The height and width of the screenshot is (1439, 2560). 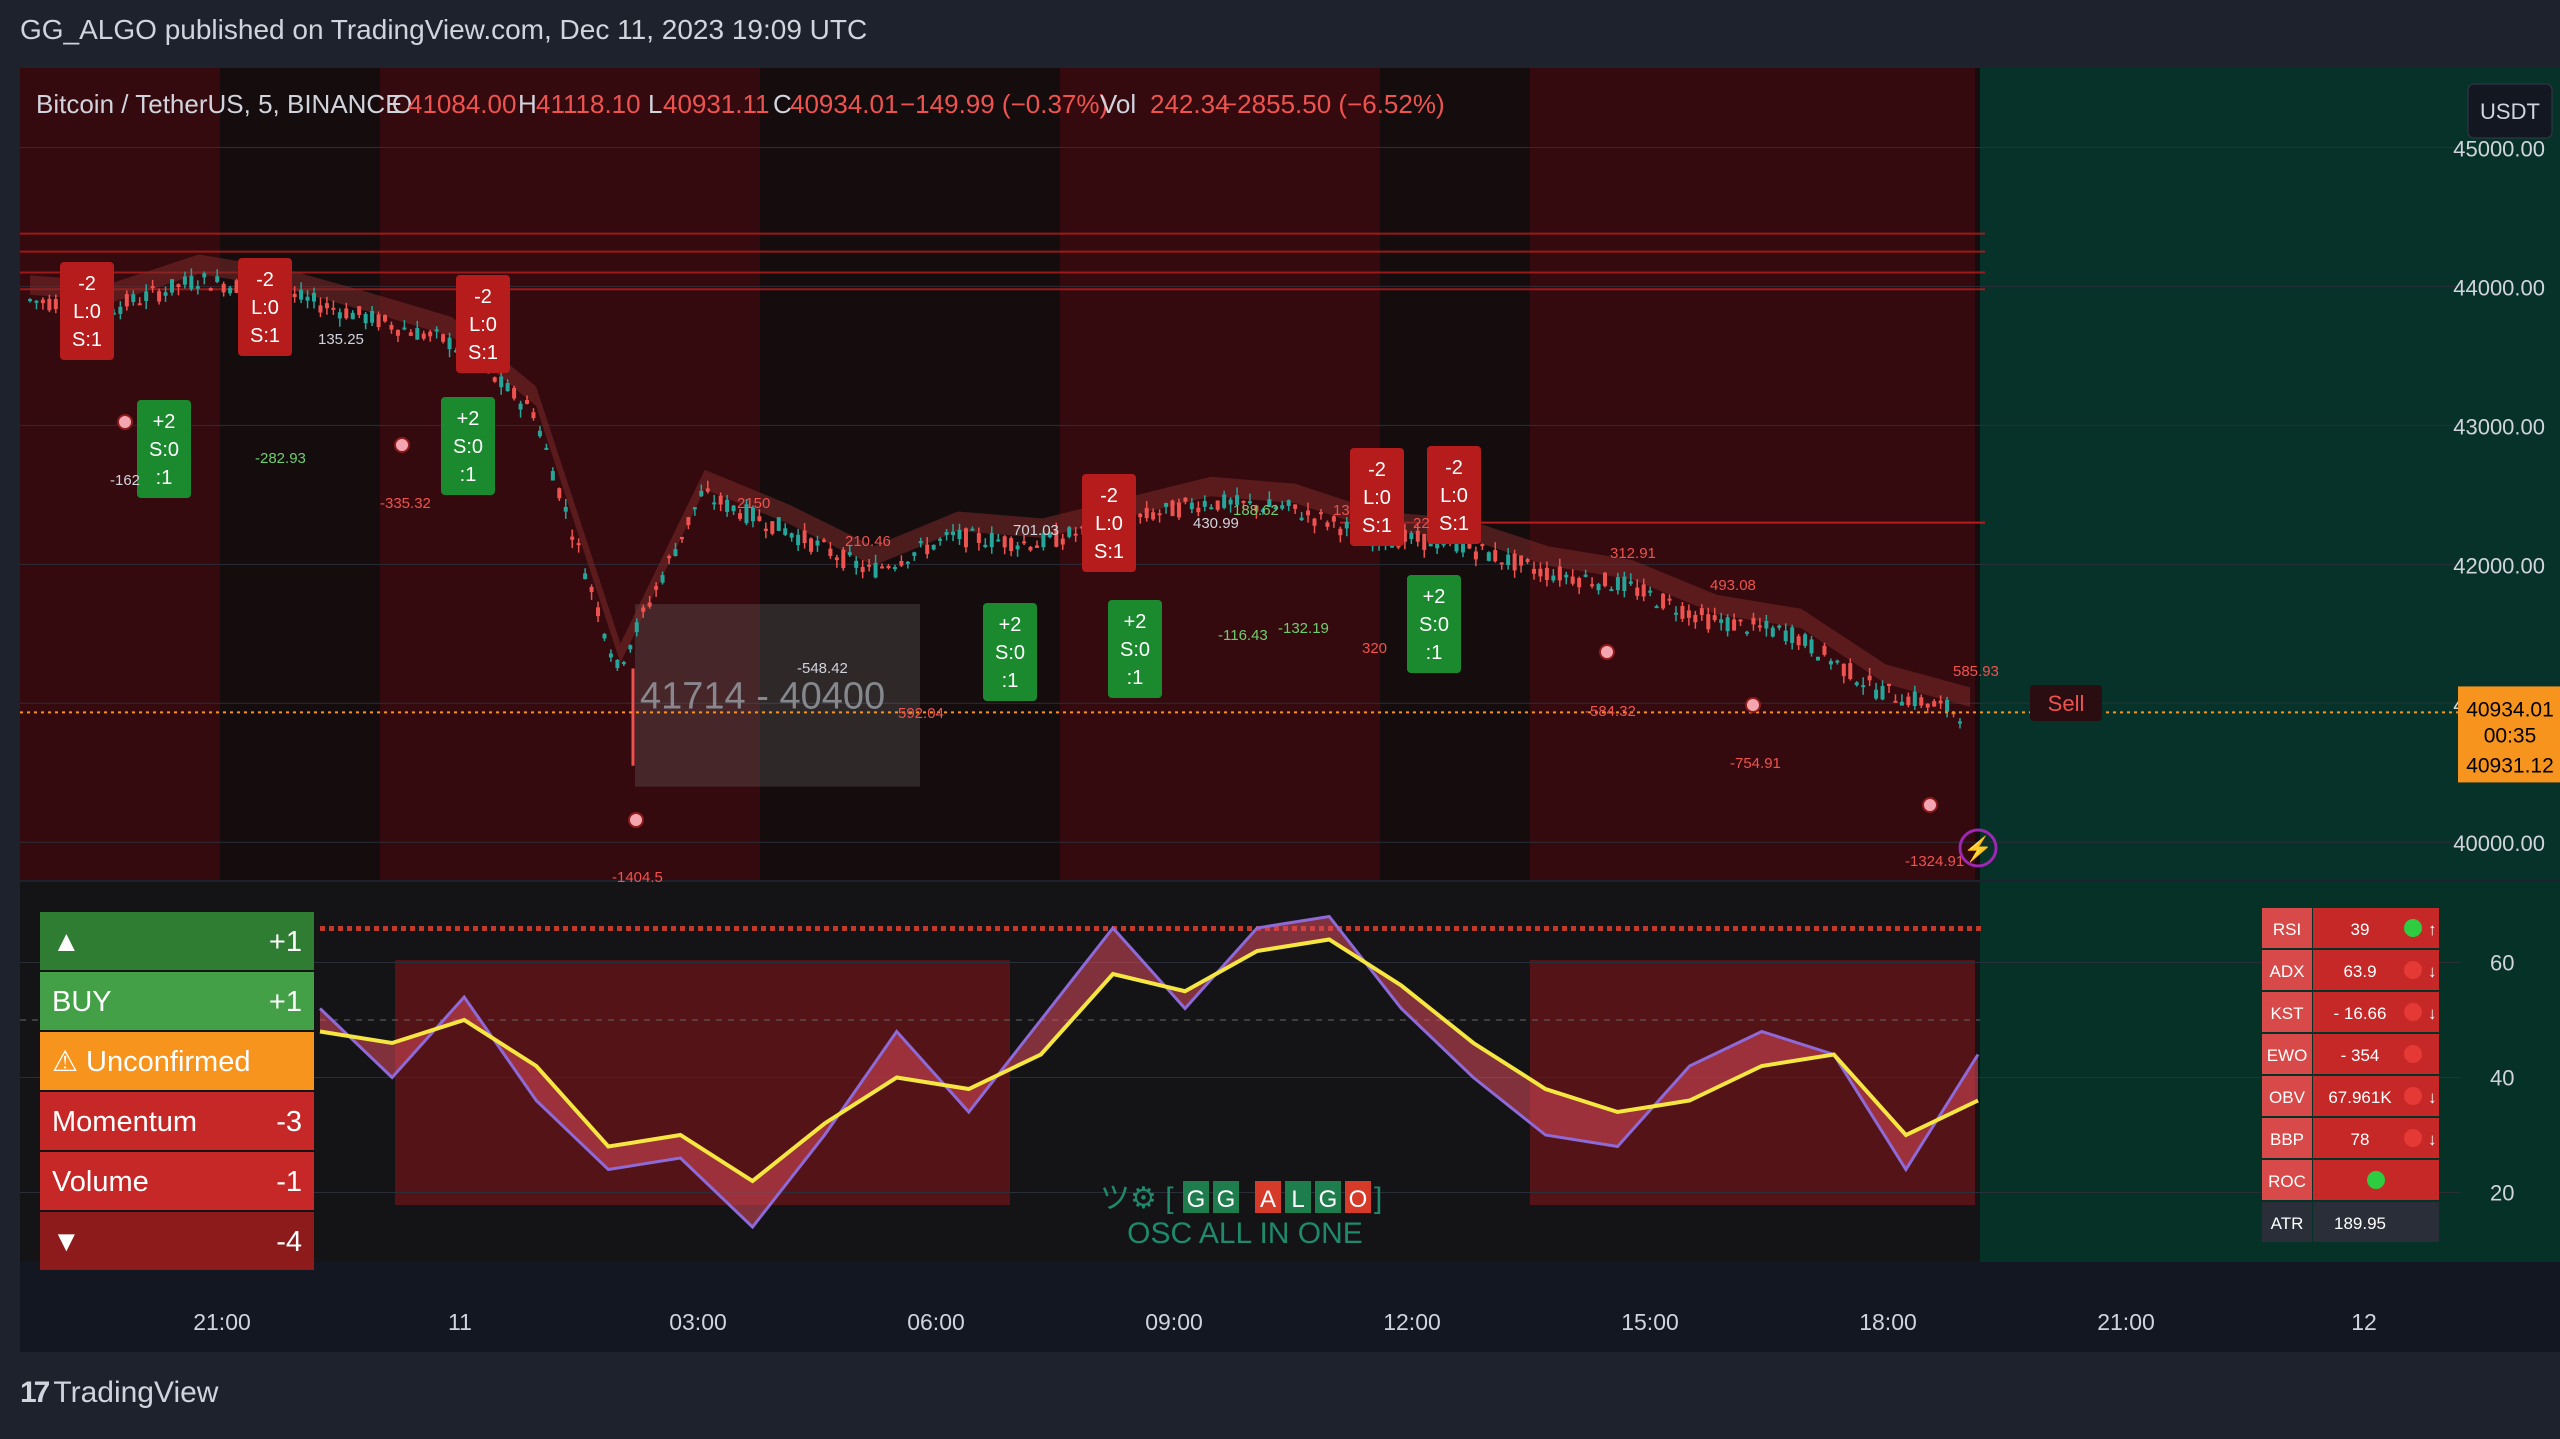 What do you see at coordinates (483, 353) in the screenshot?
I see `sell-signal-text: S:1` at bounding box center [483, 353].